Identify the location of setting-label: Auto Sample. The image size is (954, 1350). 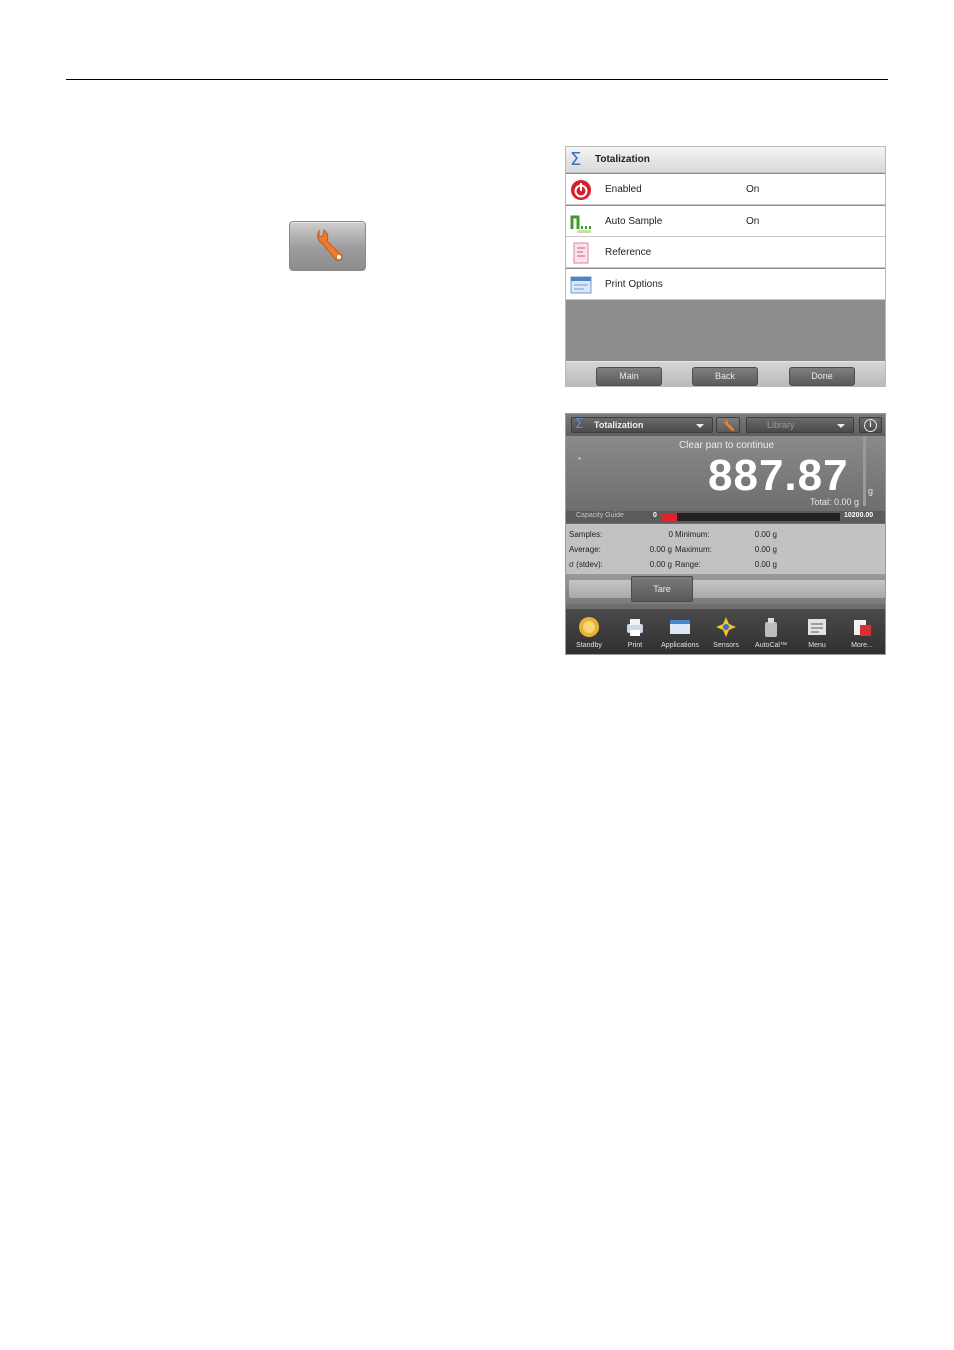
(634, 221).